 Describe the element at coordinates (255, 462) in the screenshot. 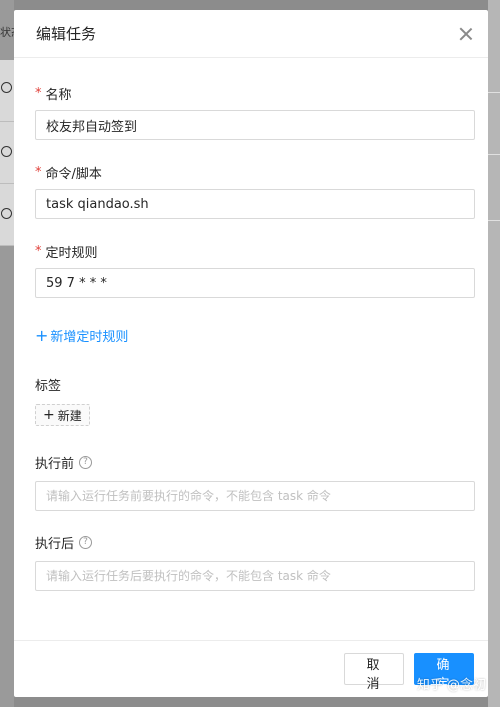

I see `before-label-row: 执行前 ?` at that location.